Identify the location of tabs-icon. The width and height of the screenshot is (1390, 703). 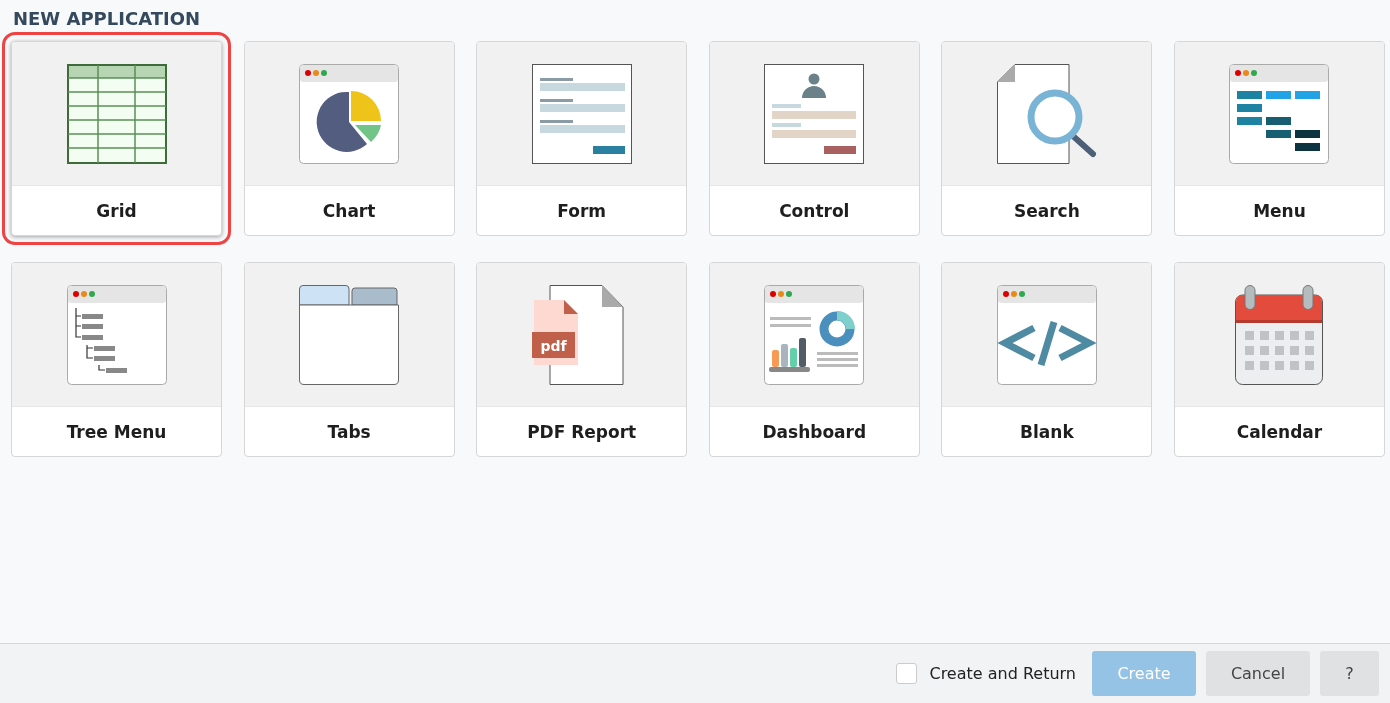
(349, 334).